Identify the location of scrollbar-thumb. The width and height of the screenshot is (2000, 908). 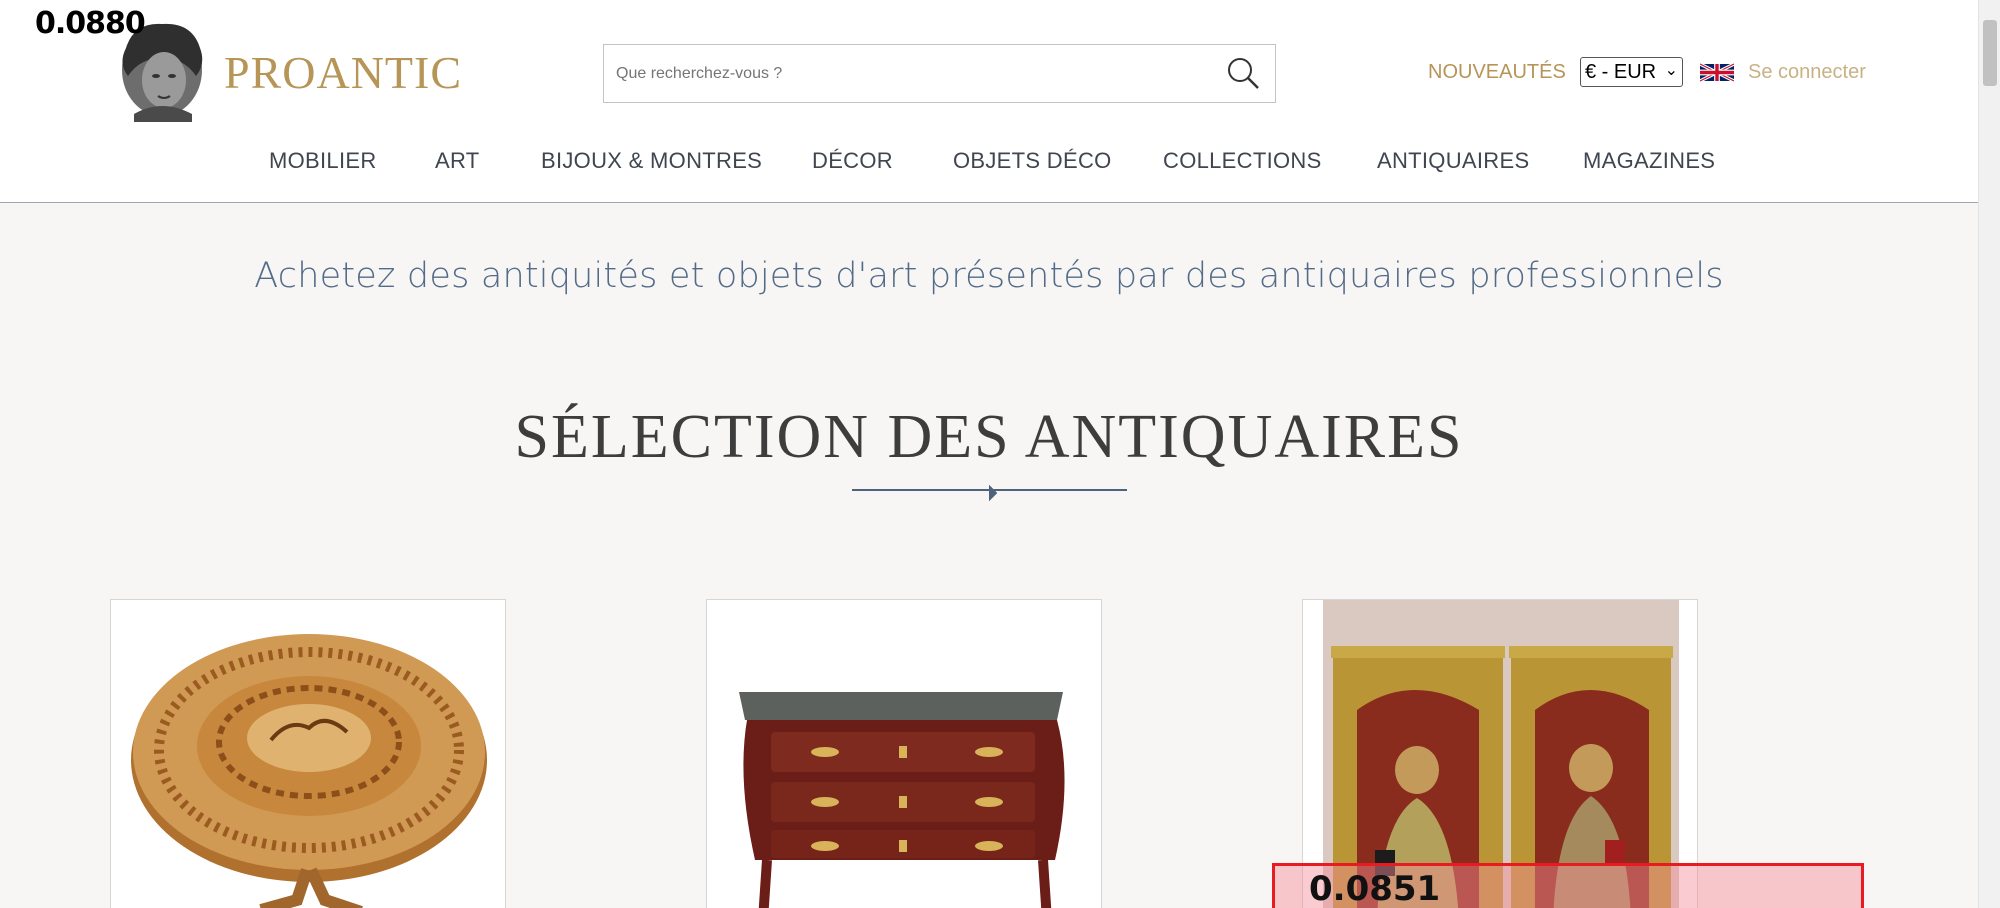
(1990, 53).